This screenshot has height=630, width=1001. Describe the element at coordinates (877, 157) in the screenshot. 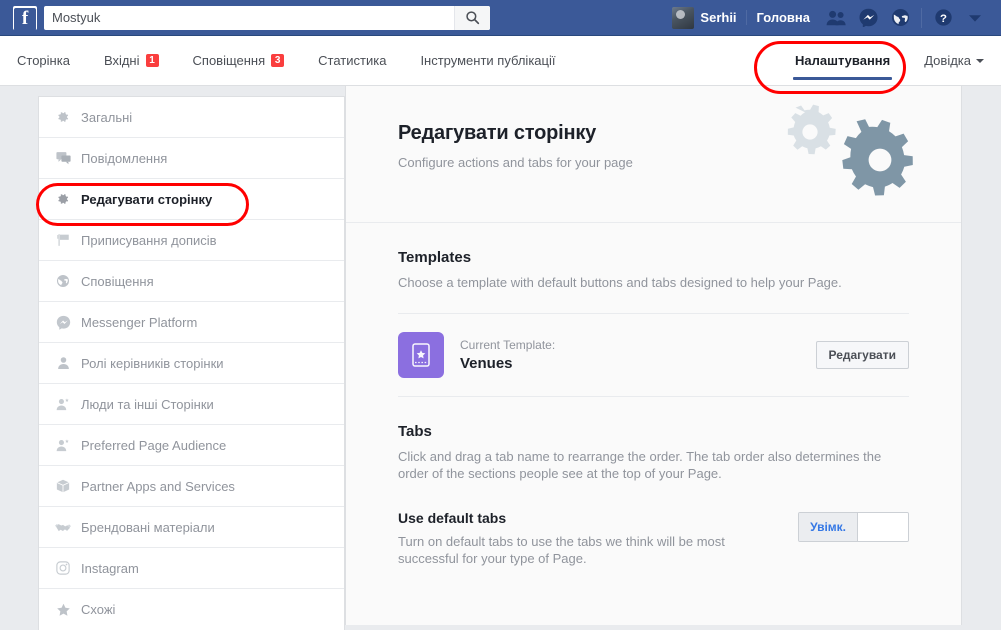

I see `gear-dark-icon` at that location.